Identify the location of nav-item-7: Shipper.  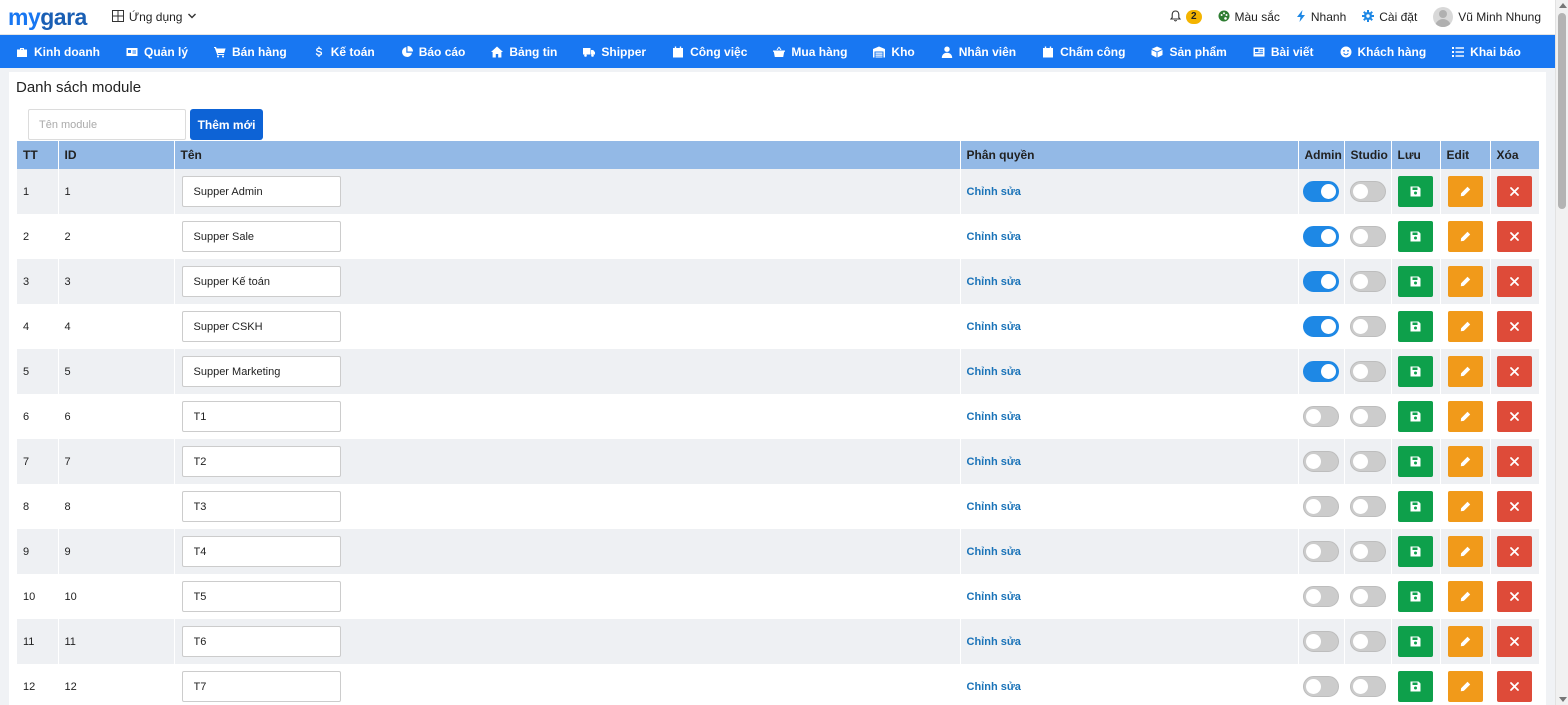
(614, 52).